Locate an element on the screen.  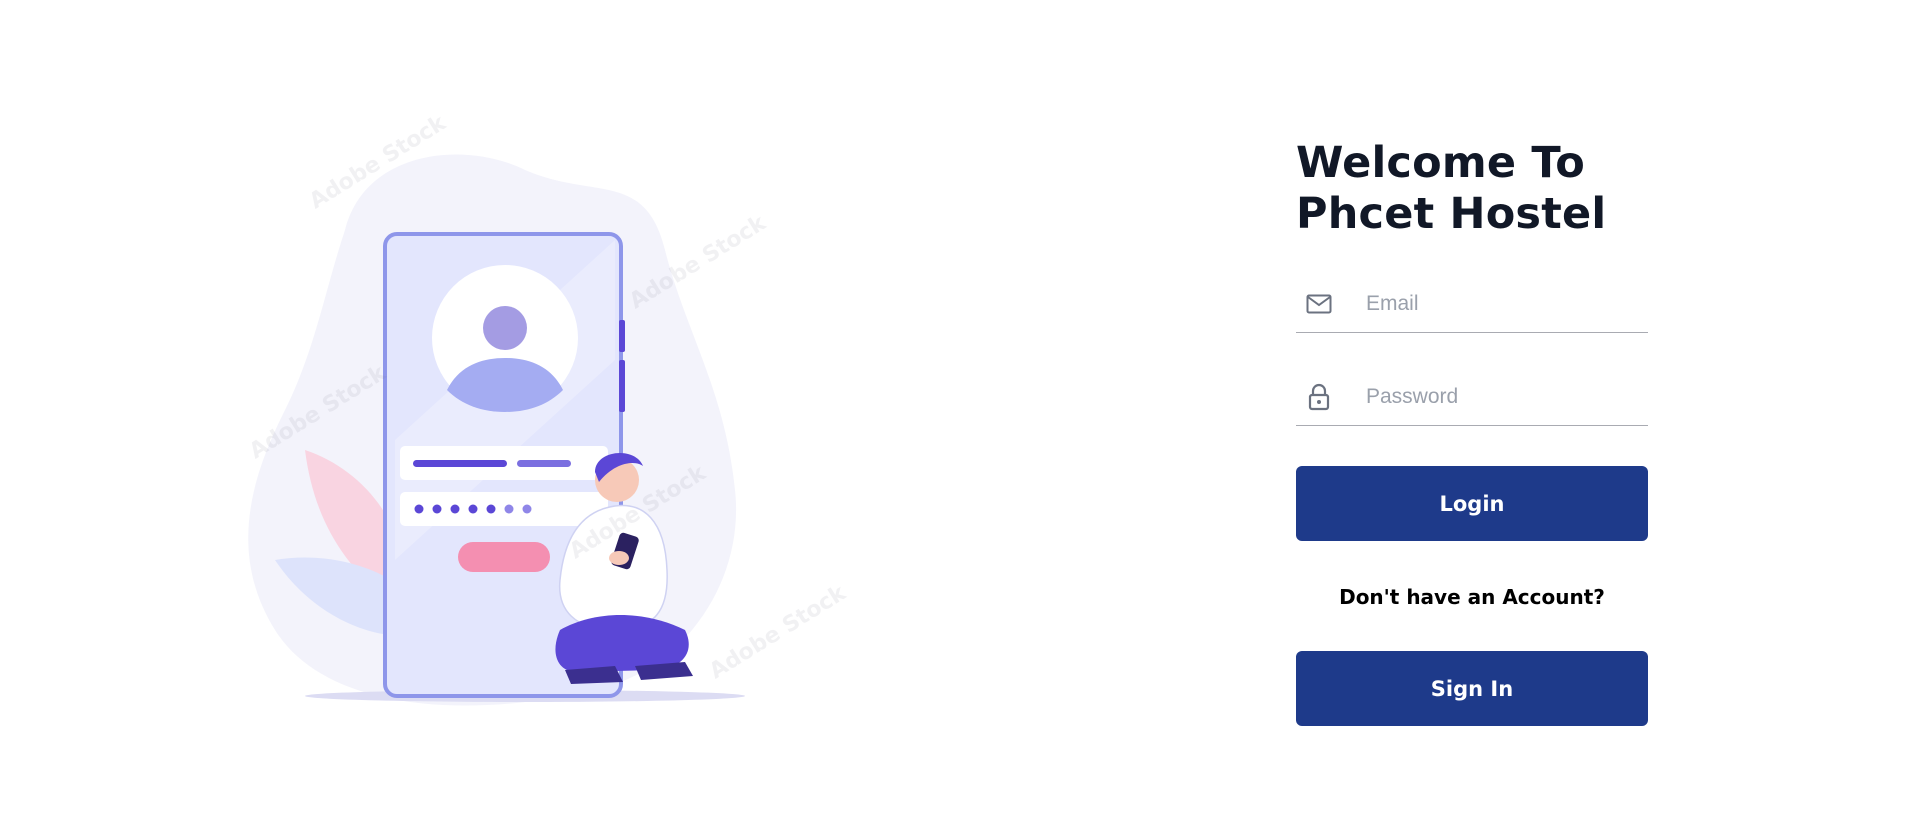
email-input is located at coordinates (1501, 304).